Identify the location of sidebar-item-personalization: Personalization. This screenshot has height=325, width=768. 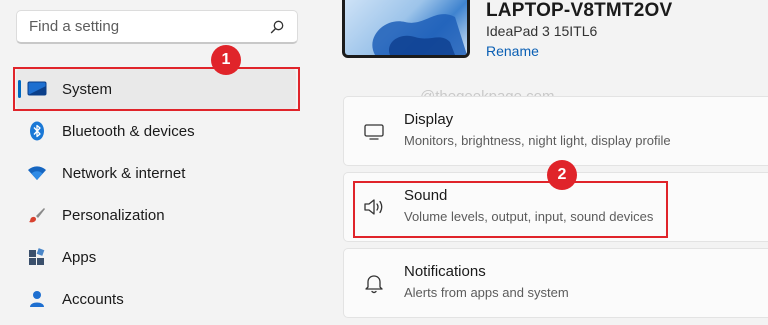
(156, 215).